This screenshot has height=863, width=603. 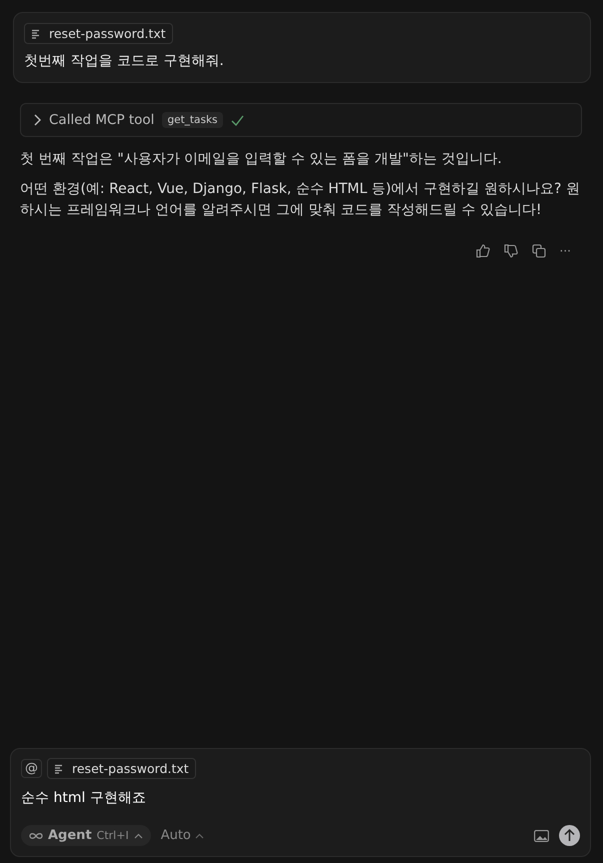 I want to click on model-label: Auto, so click(x=175, y=835).